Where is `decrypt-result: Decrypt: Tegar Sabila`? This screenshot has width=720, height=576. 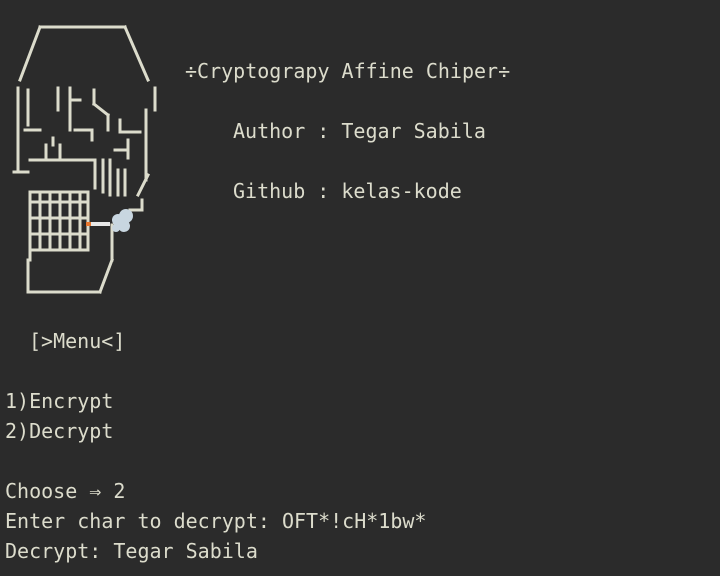
decrypt-result: Decrypt: Tegar Sabila is located at coordinates (131, 551).